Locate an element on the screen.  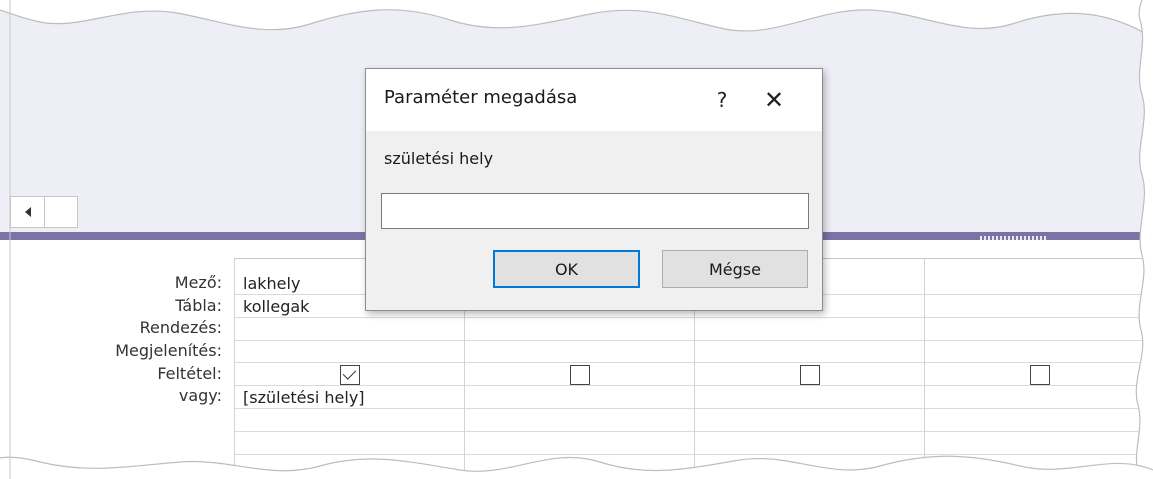
dialog-titlebar: Paraméter megadása ? ✕ is located at coordinates (594, 100).